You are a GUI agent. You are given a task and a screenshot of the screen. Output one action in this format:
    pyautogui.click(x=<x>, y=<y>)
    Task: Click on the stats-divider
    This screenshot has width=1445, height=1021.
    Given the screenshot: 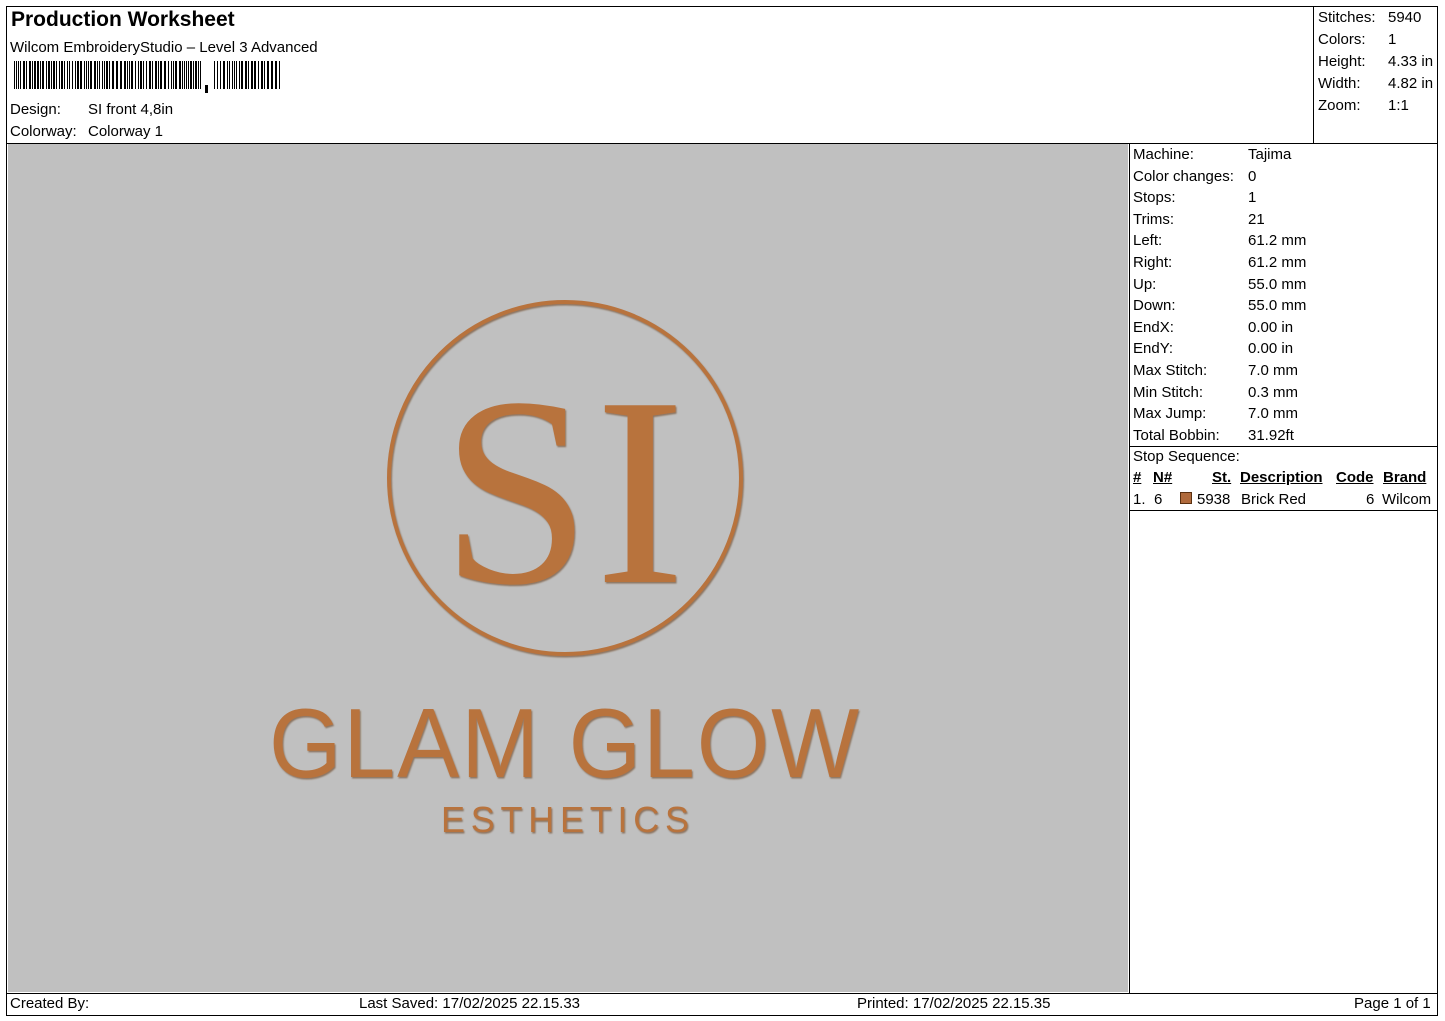 What is the action you would take?
    pyautogui.click(x=1313, y=75)
    